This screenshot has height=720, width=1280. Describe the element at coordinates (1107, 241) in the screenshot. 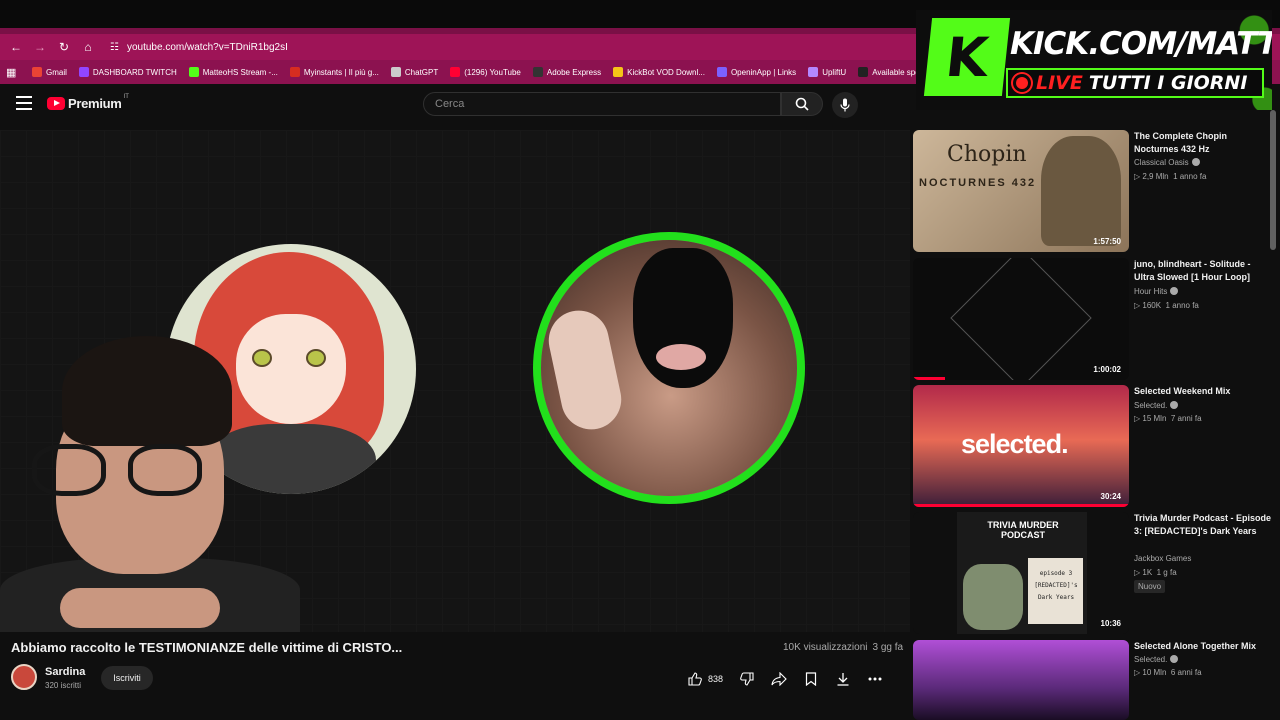

I see `duration-badge: 1:57:50` at that location.